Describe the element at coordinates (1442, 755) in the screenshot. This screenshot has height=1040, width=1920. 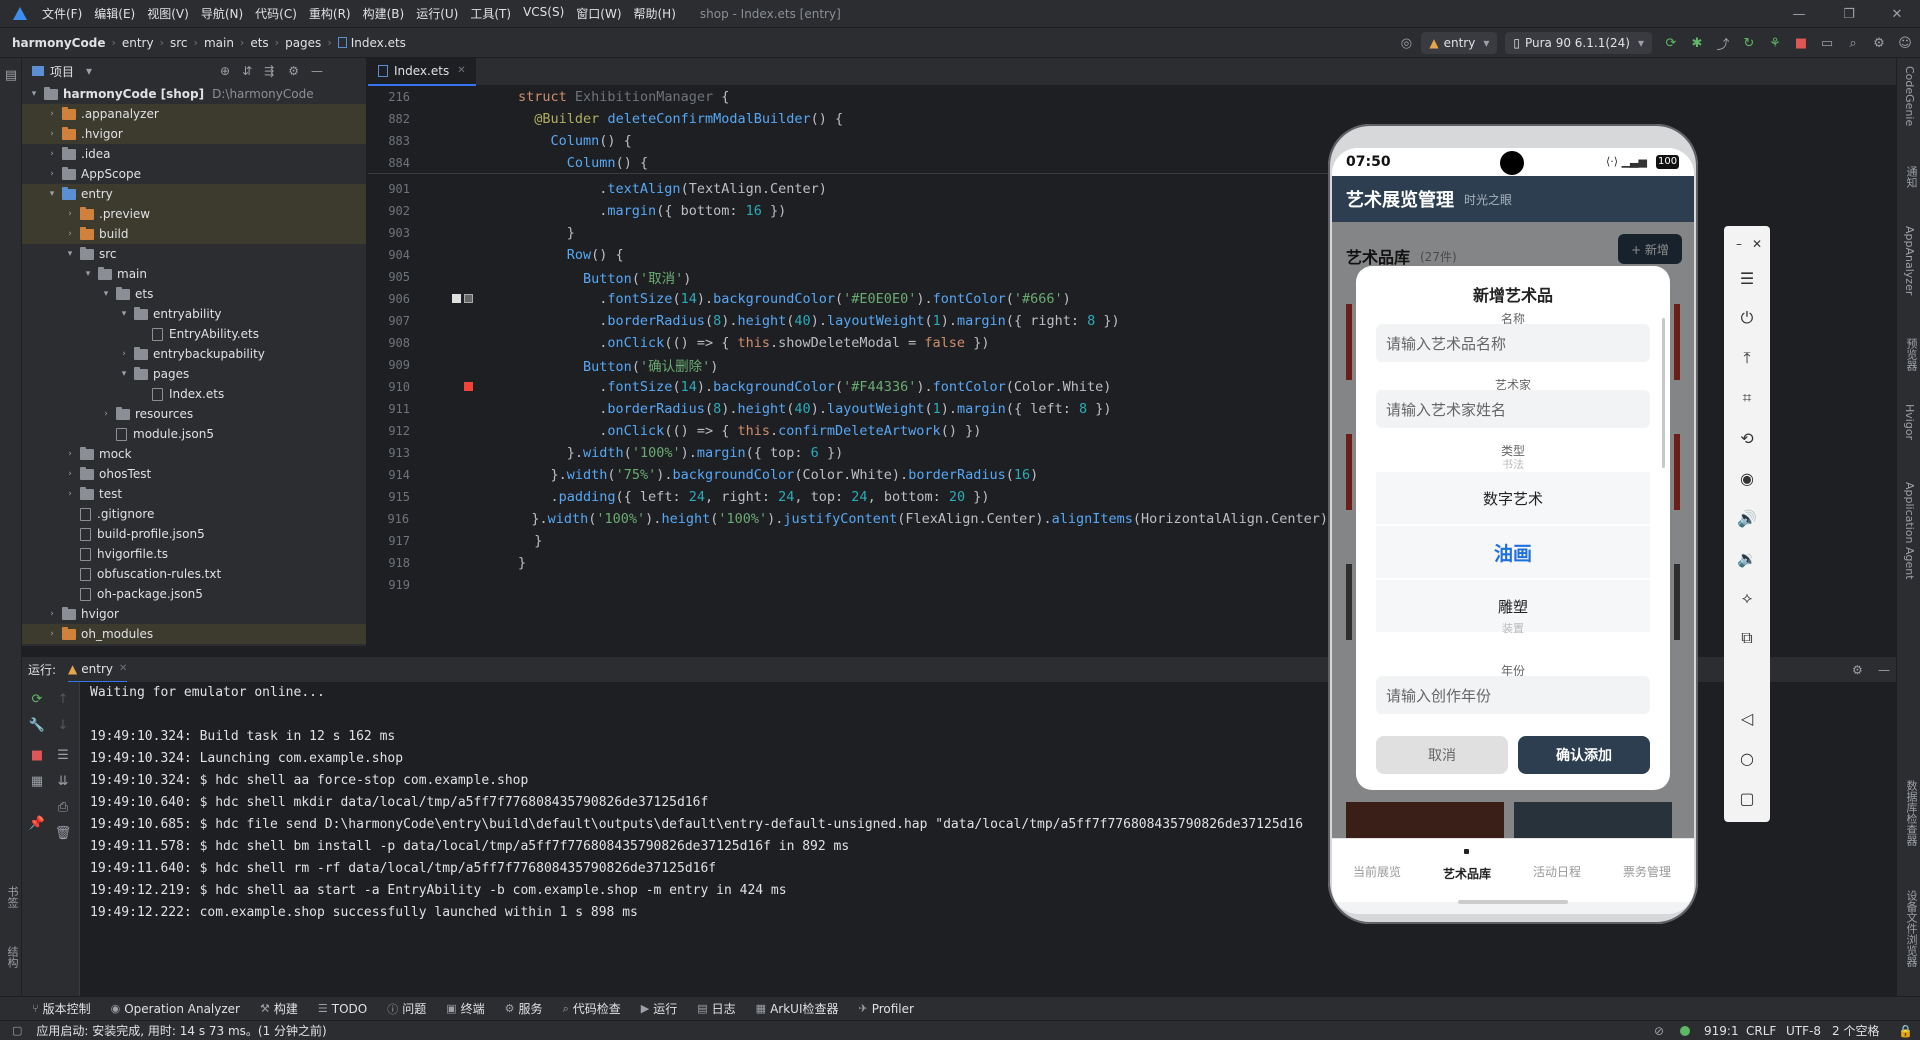
I see `cancel-button: 取消` at that location.